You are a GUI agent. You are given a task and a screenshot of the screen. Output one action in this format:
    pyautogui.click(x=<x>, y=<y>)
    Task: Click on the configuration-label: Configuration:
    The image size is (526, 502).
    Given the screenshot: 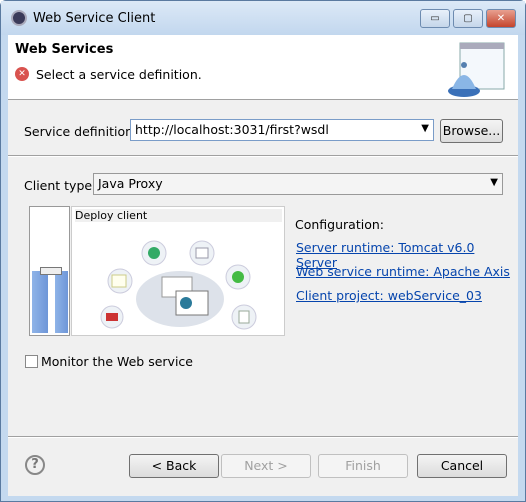 What is the action you would take?
    pyautogui.click(x=339, y=224)
    